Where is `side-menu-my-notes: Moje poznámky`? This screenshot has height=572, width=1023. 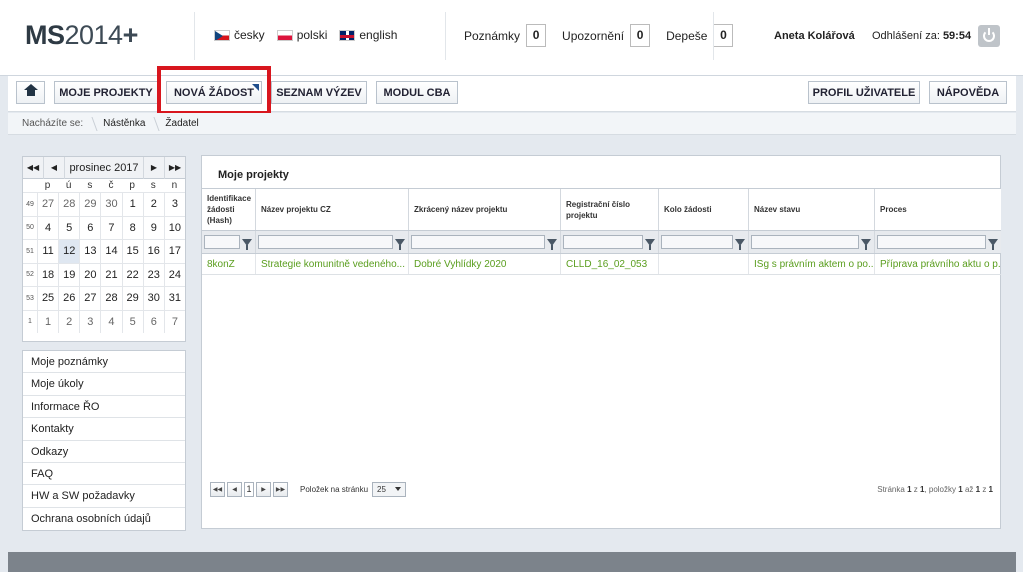 side-menu-my-notes: Moje poznámky is located at coordinates (104, 362).